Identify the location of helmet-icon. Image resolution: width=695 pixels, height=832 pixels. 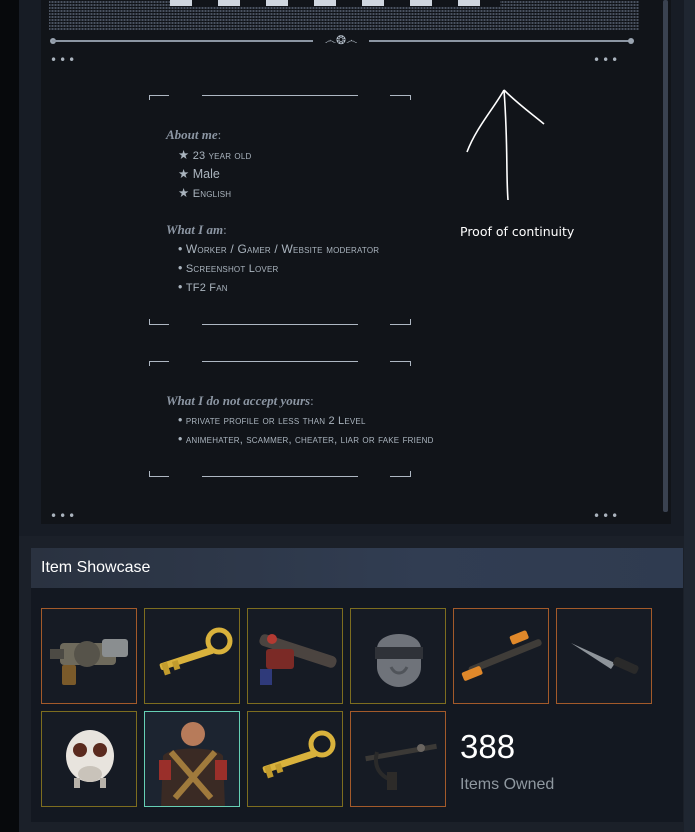
(399, 660).